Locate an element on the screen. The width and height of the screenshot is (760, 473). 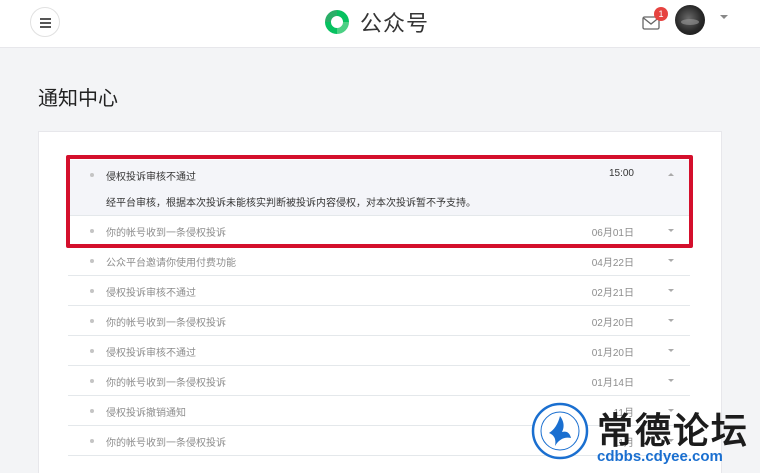
watermark-url: cdbbs.cdyee.com is located at coordinates (660, 456).